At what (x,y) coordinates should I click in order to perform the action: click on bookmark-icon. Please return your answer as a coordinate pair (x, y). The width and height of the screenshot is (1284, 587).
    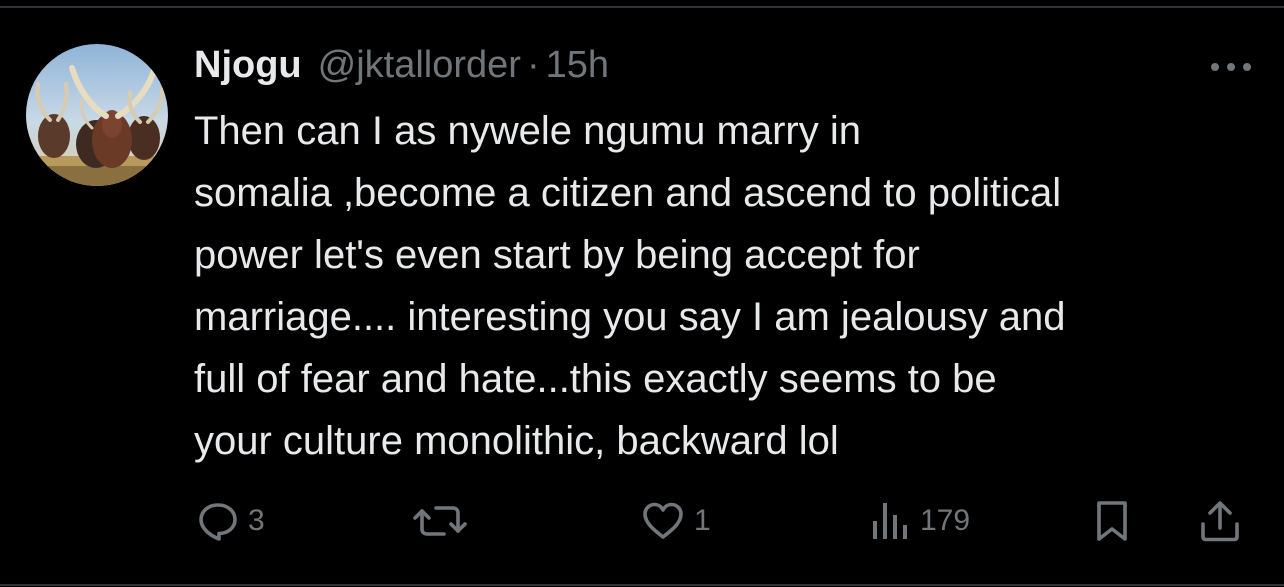
    Looking at the image, I should click on (1112, 521).